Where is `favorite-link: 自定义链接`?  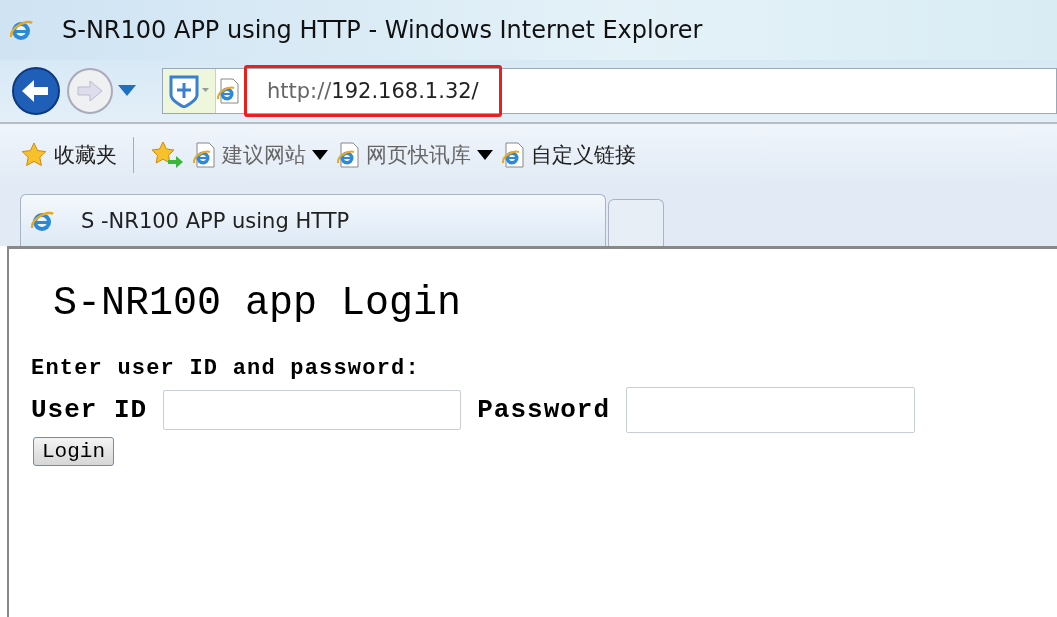
favorite-link: 自定义链接 is located at coordinates (583, 155).